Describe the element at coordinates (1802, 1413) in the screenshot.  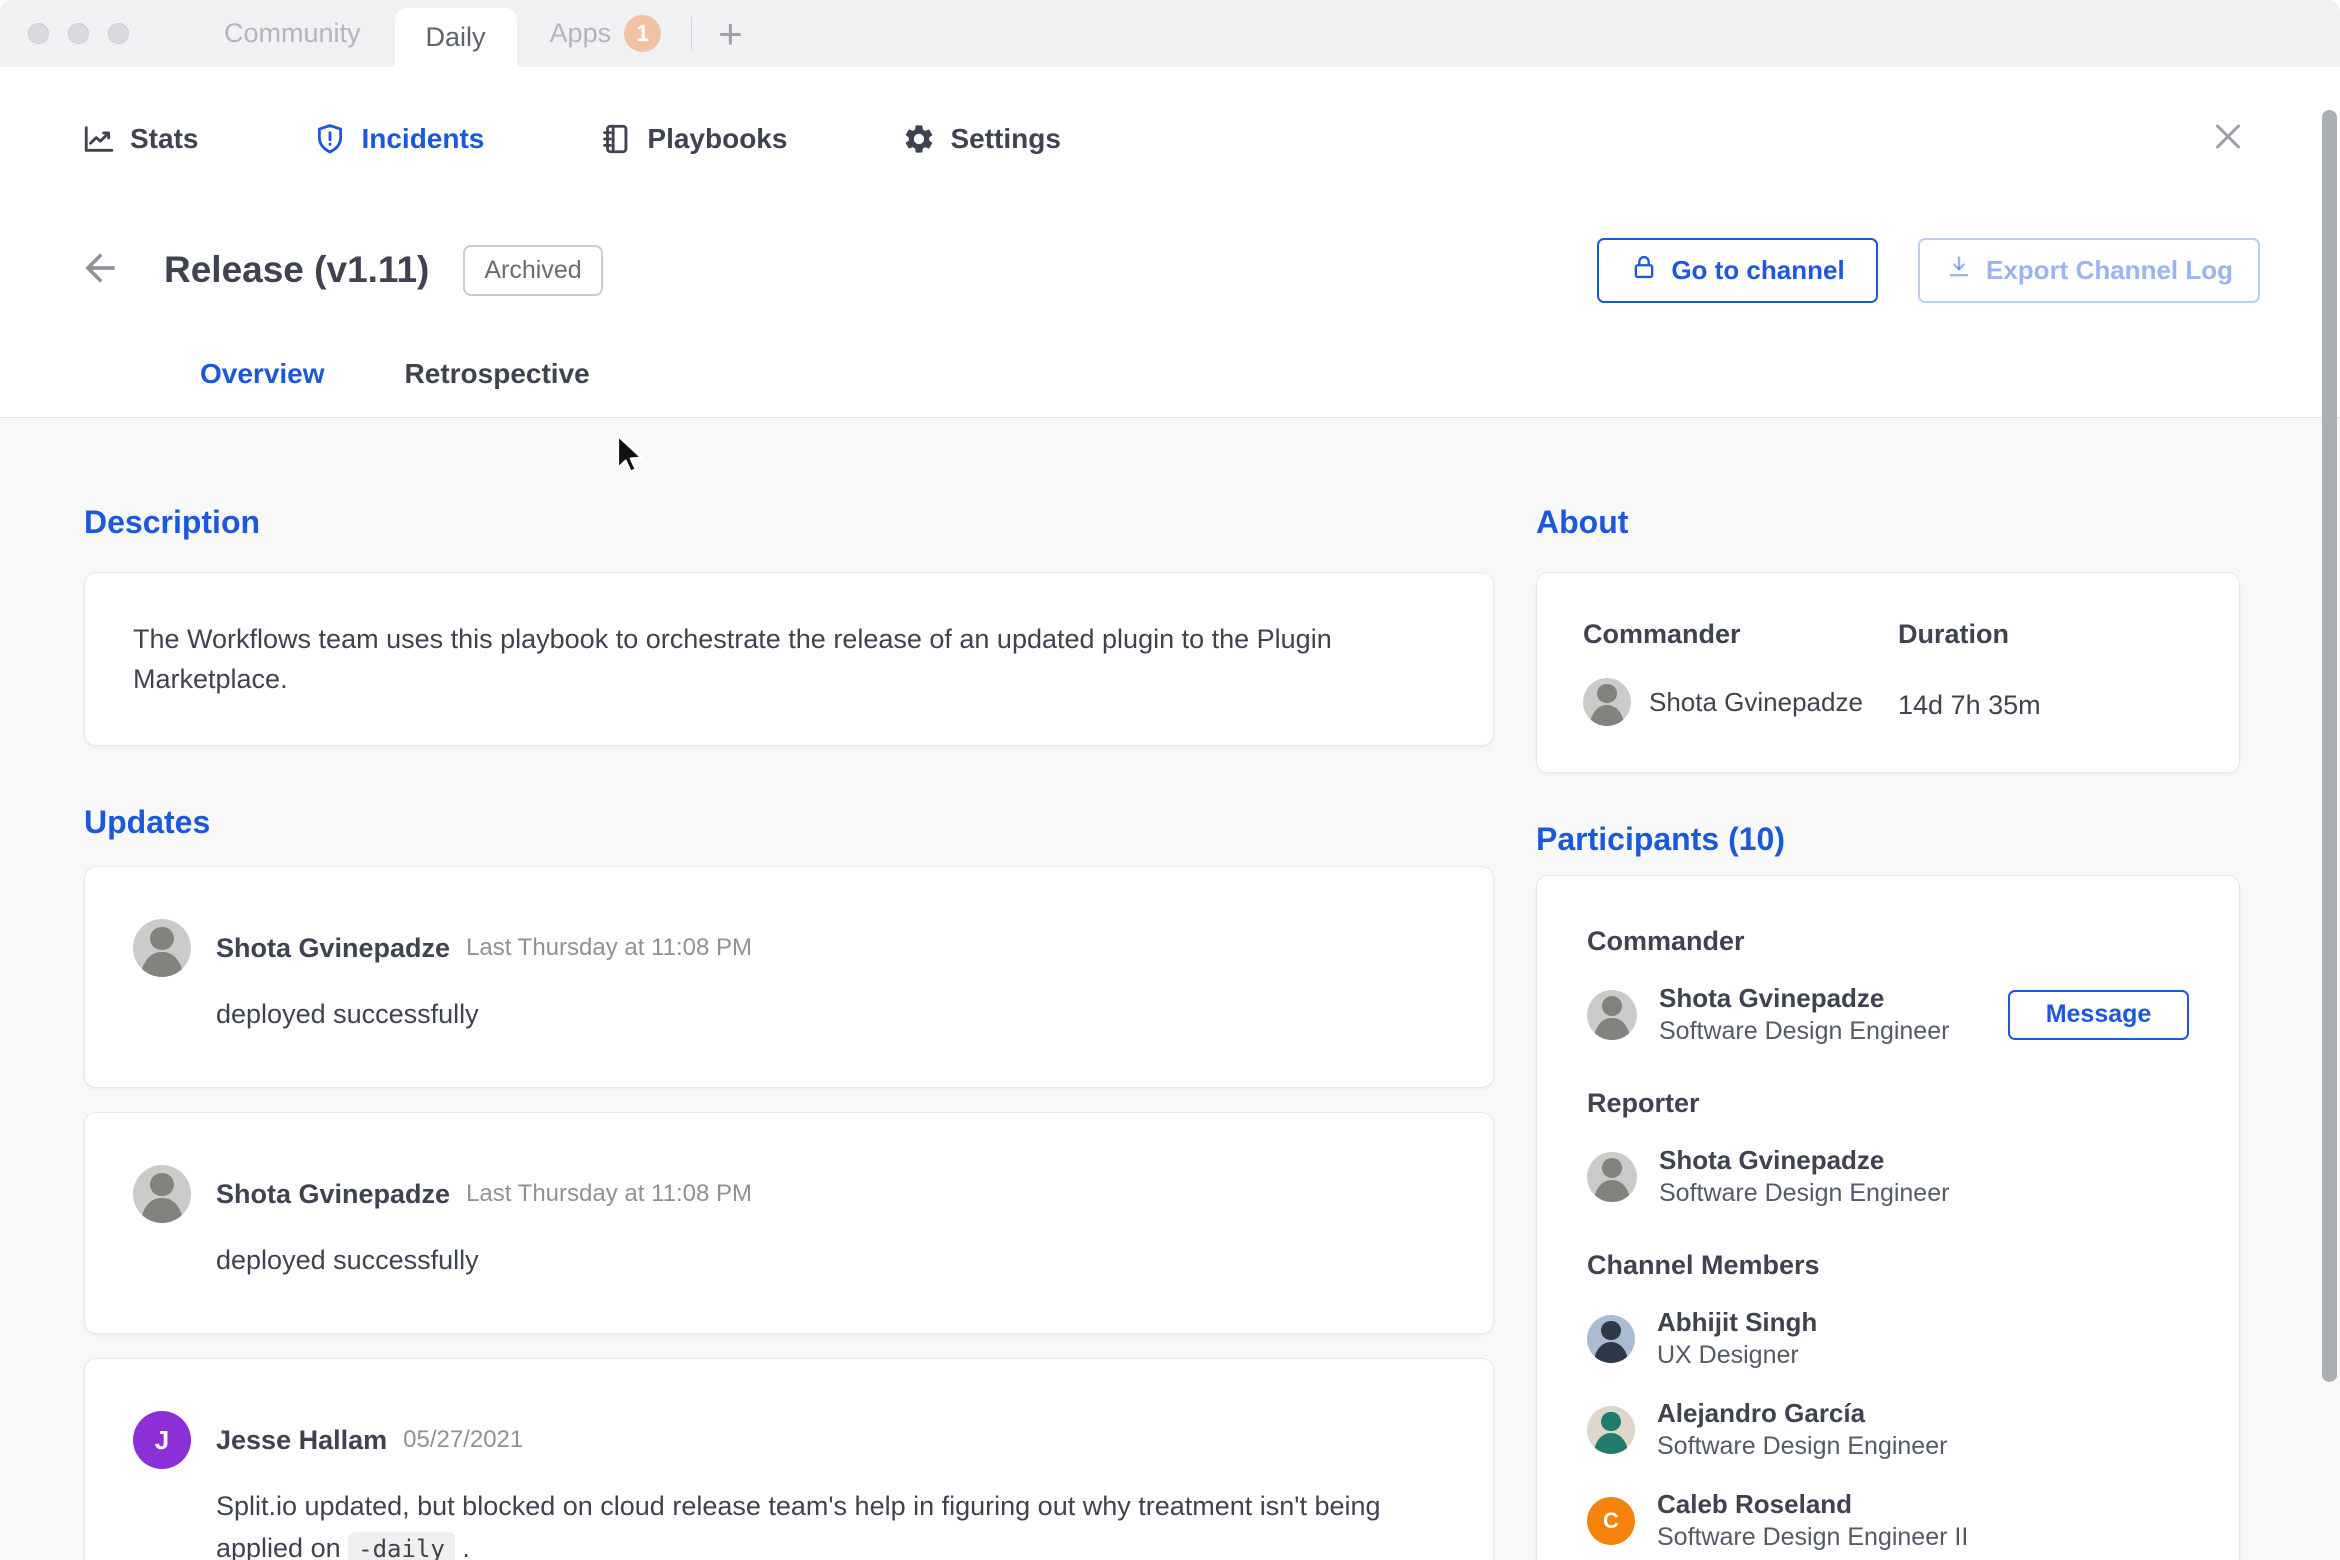
I see `member-name: Alejandro García` at that location.